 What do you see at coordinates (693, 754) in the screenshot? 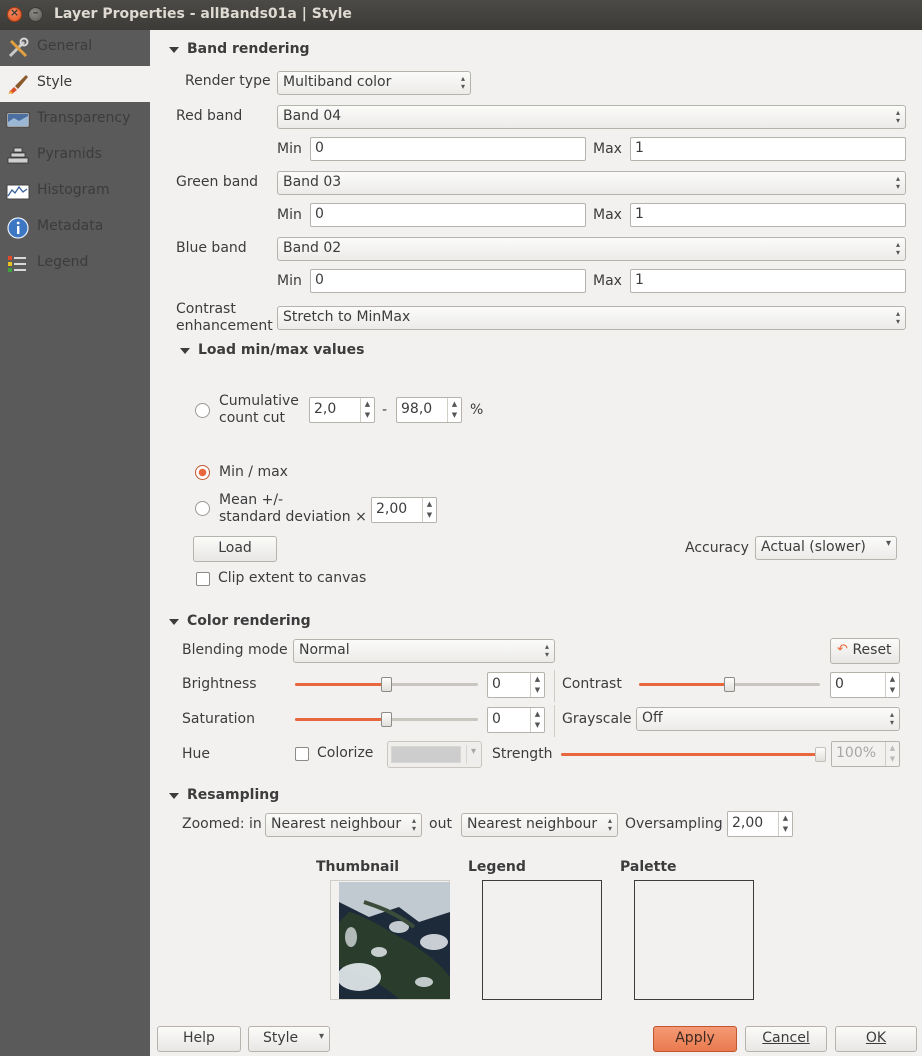
I see `strength-slider` at bounding box center [693, 754].